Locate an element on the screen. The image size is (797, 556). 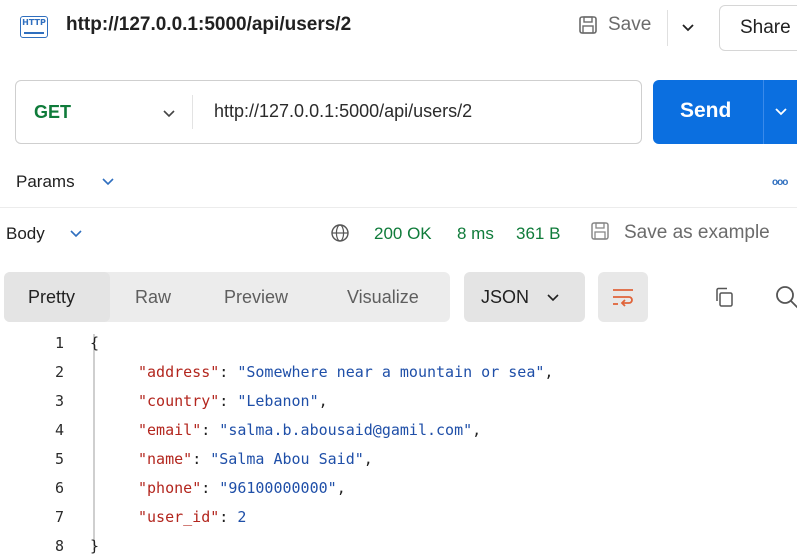
save-options-chevron-down-icon is located at coordinates (688, 27).